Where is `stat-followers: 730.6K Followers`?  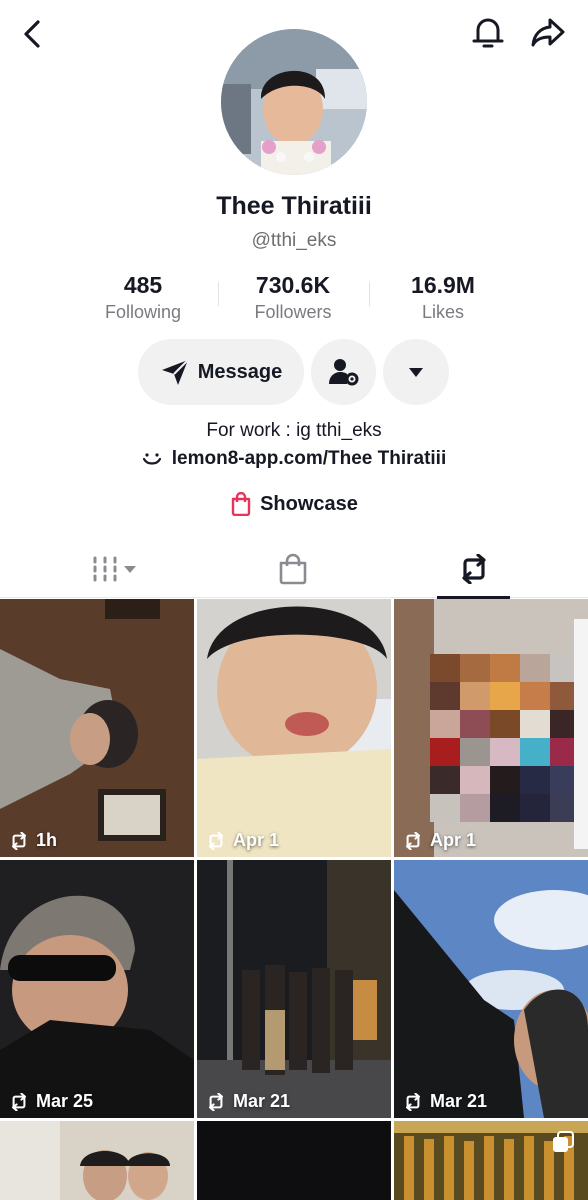 stat-followers: 730.6K Followers is located at coordinates (293, 298).